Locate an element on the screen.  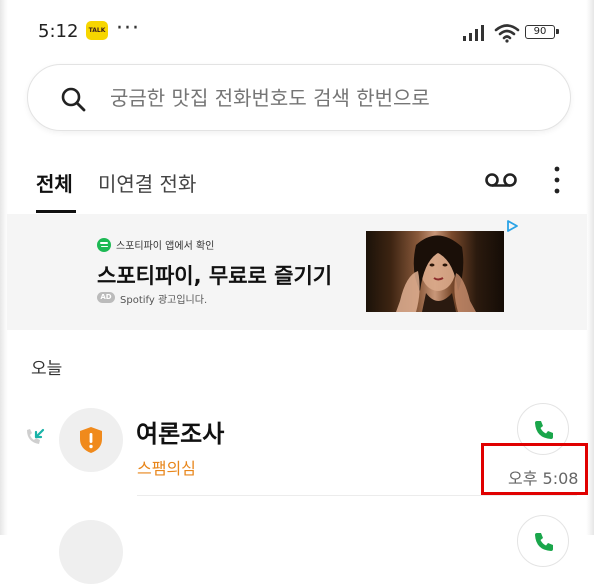
tab-all: 전체 is located at coordinates (54, 182).